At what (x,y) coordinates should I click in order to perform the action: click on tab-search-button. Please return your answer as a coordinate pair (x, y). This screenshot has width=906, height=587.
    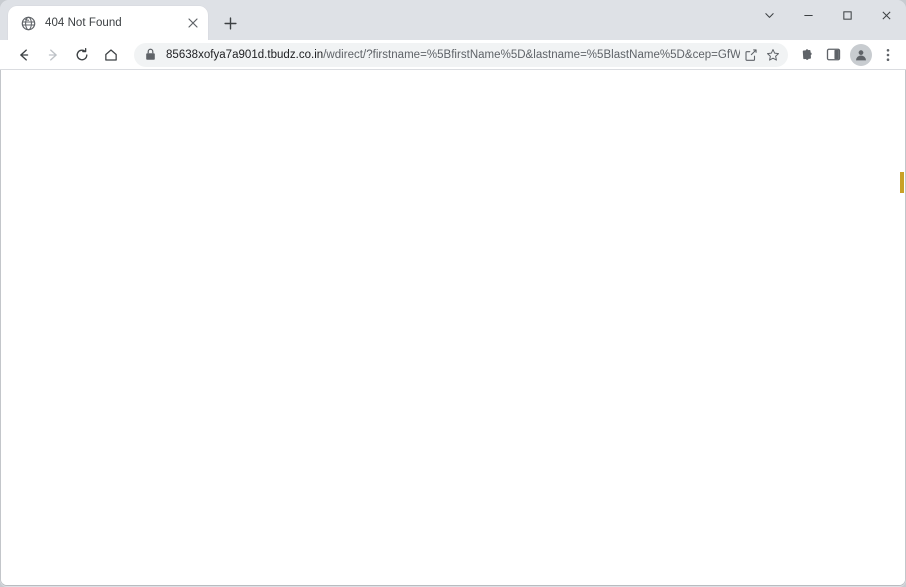
    Looking at the image, I should click on (769, 15).